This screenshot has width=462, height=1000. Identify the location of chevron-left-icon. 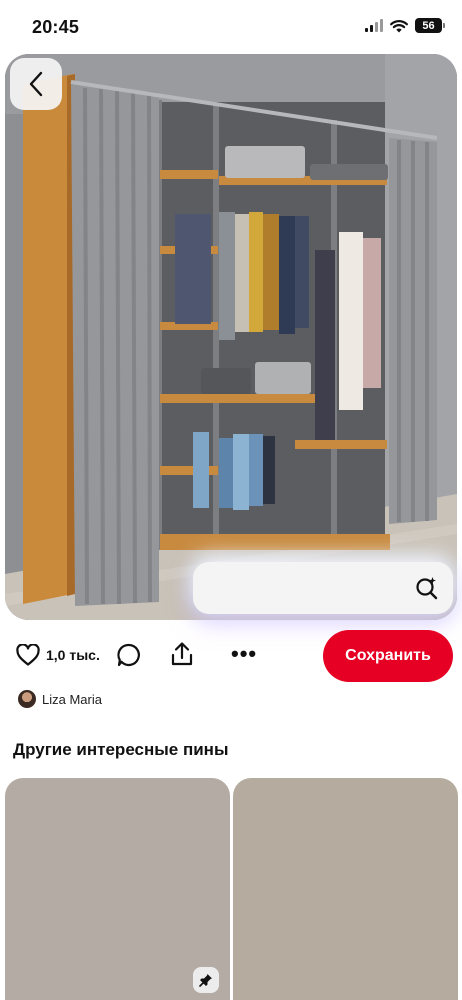
(36, 84).